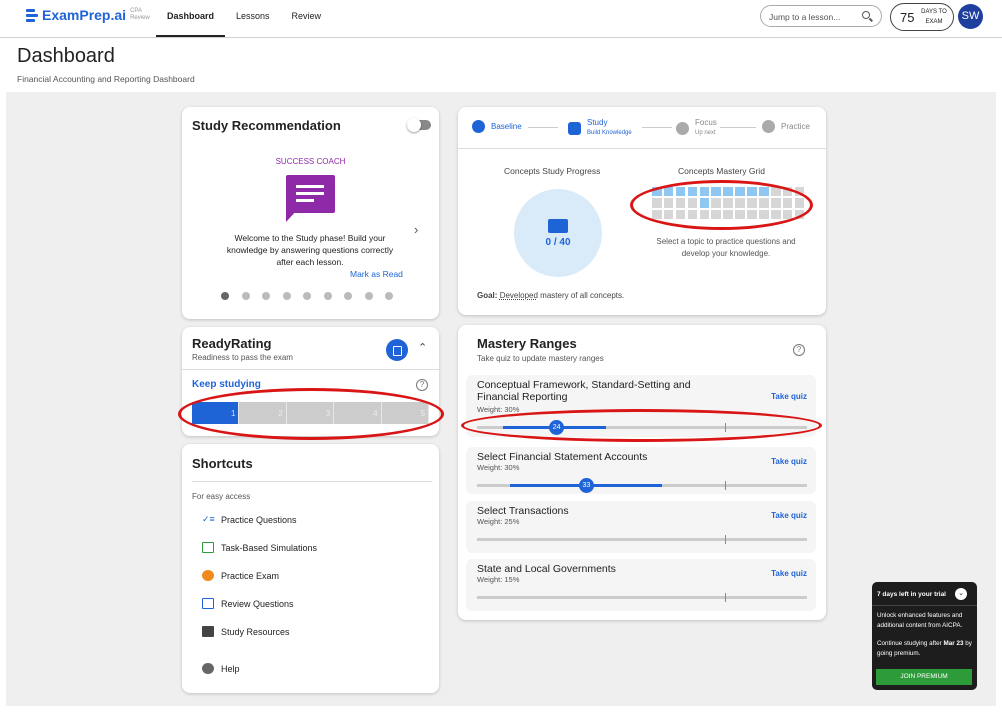  I want to click on phase-study: Study Build Knowledge, so click(600, 128).